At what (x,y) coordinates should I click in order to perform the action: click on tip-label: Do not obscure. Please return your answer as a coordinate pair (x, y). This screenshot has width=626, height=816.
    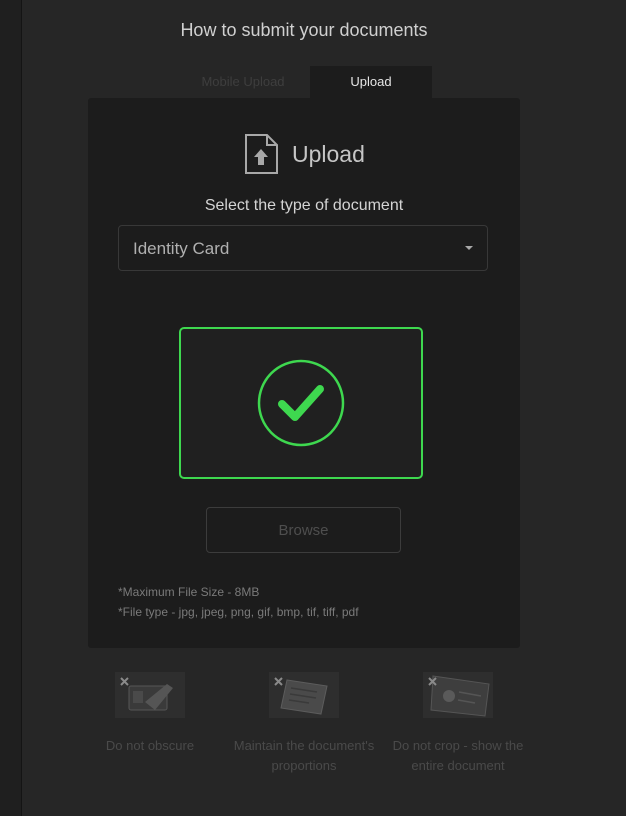
    Looking at the image, I should click on (150, 745).